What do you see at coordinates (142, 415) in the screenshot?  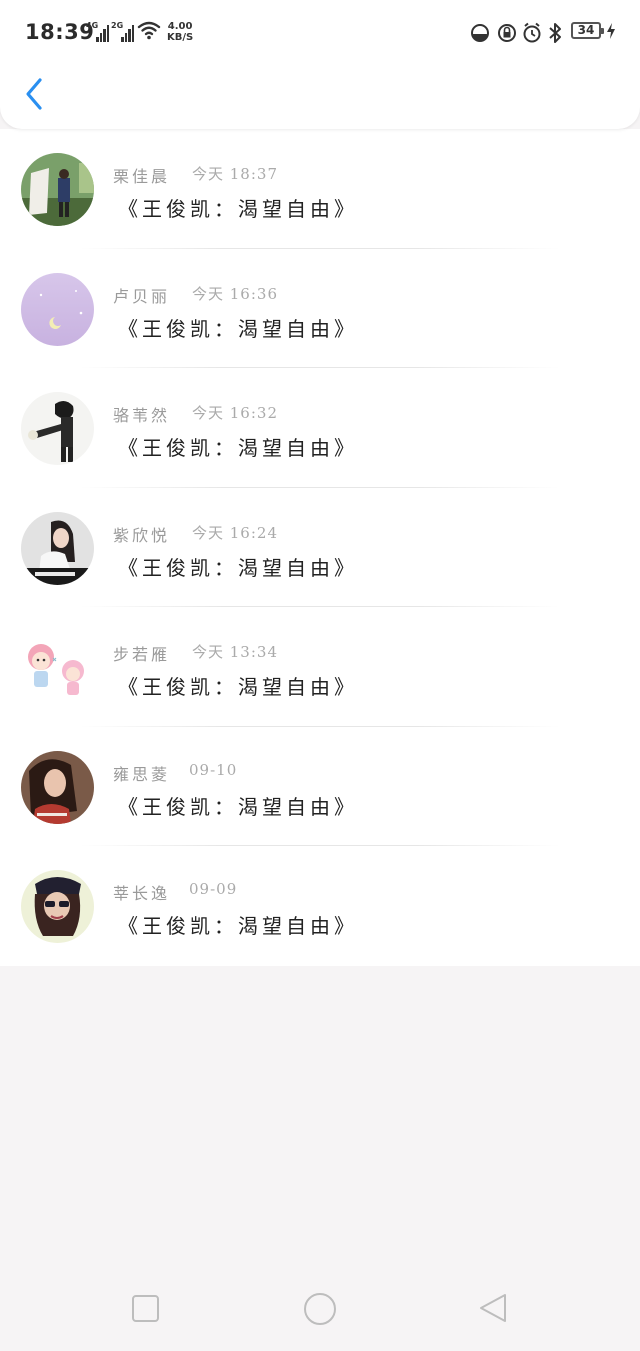 I see `sender-name: 骆苇然` at bounding box center [142, 415].